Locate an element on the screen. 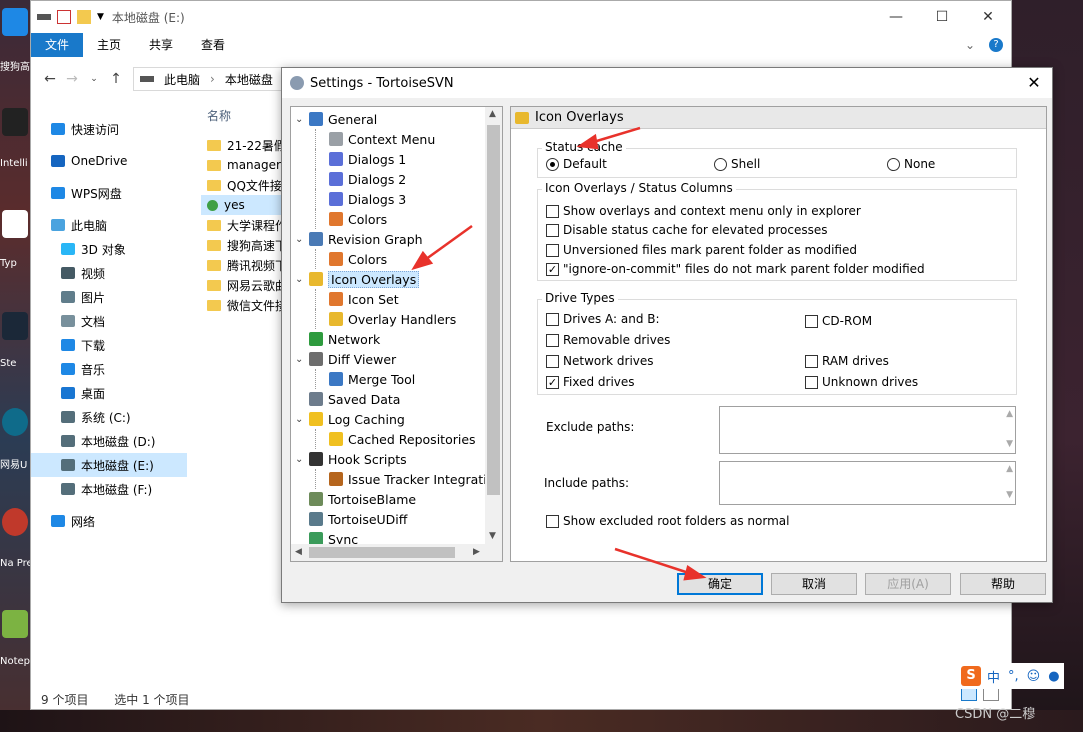 The image size is (1083, 732). emoji-icon: ☺ is located at coordinates (1034, 676).